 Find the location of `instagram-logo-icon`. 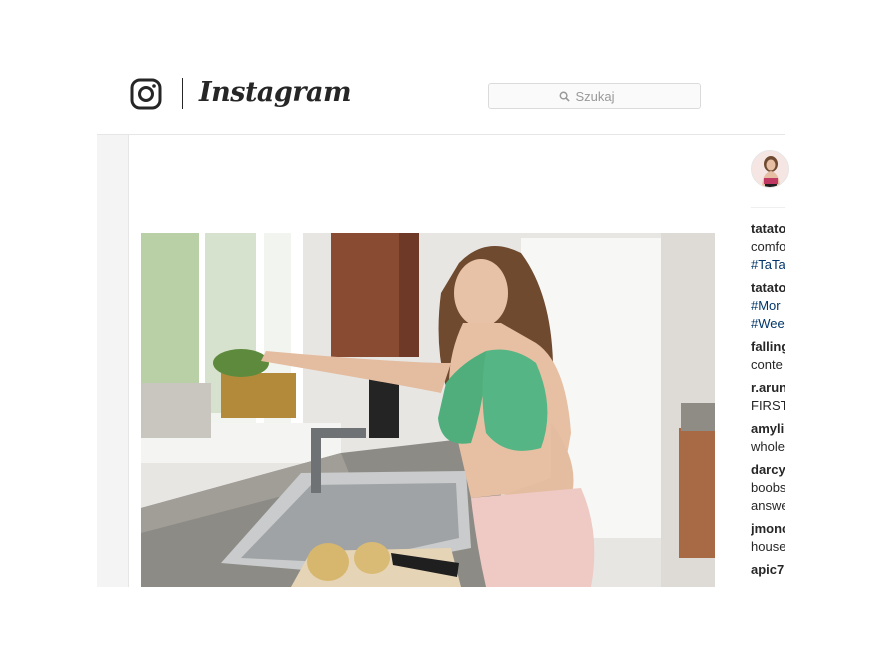

instagram-logo-icon is located at coordinates (146, 94).